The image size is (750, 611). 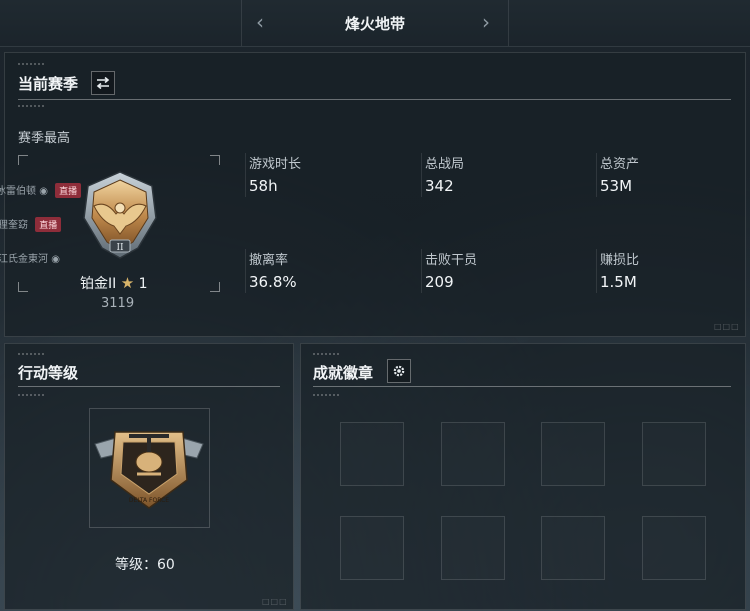 I want to click on season-title: 当前赛季, so click(x=48, y=84).